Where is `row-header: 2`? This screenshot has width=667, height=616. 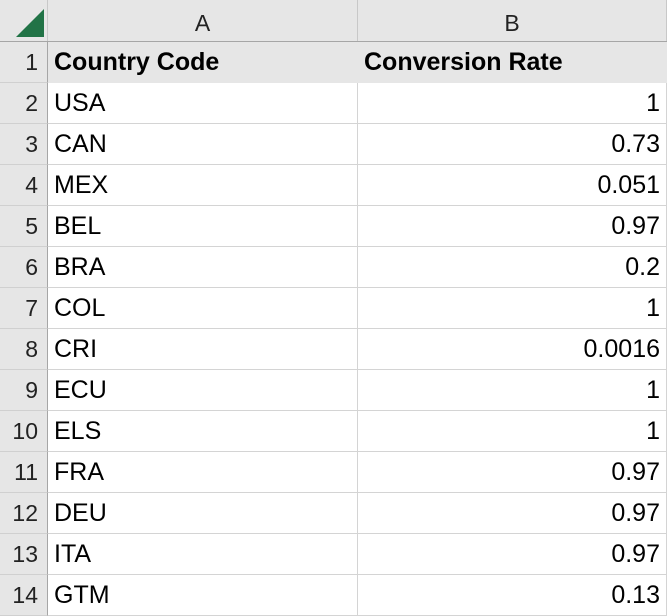 row-header: 2 is located at coordinates (24, 103).